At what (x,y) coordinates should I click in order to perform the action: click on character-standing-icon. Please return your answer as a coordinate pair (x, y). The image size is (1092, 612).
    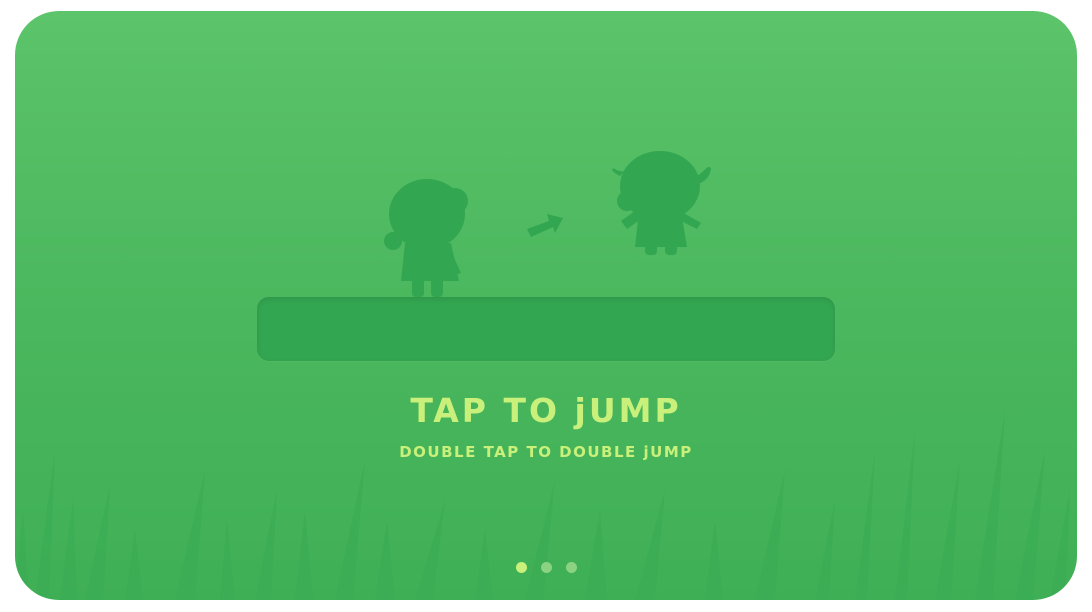
    Looking at the image, I should click on (426, 238).